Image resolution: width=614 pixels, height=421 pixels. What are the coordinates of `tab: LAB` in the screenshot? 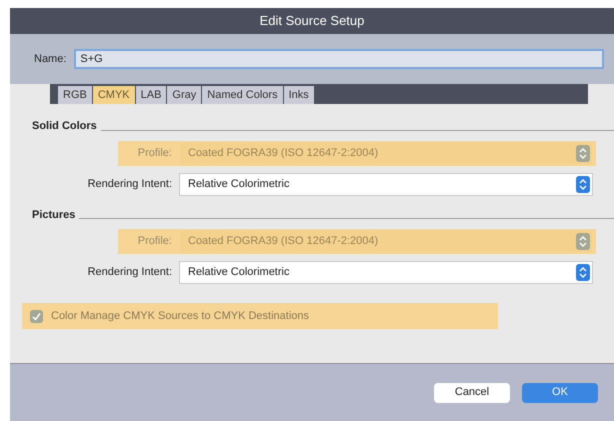 It's located at (151, 95).